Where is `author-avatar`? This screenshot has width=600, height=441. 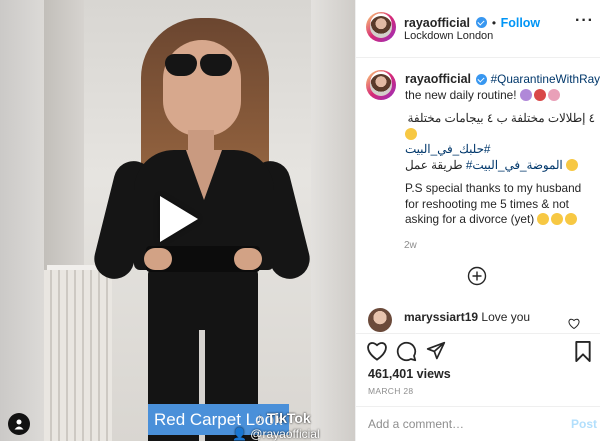
author-avatar is located at coordinates (381, 27).